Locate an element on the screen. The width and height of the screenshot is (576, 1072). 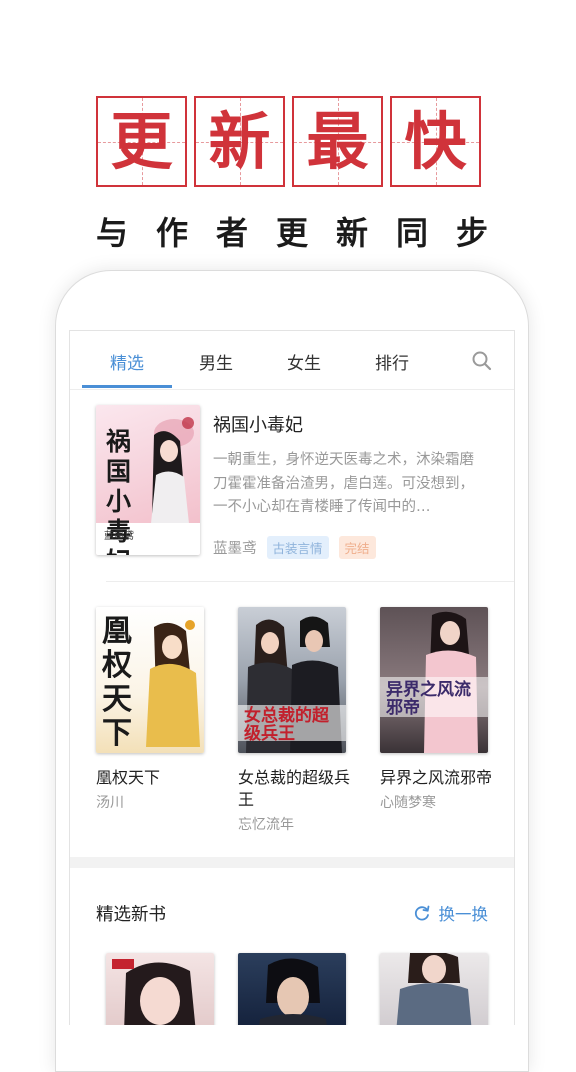
divider is located at coordinates (310, 581).